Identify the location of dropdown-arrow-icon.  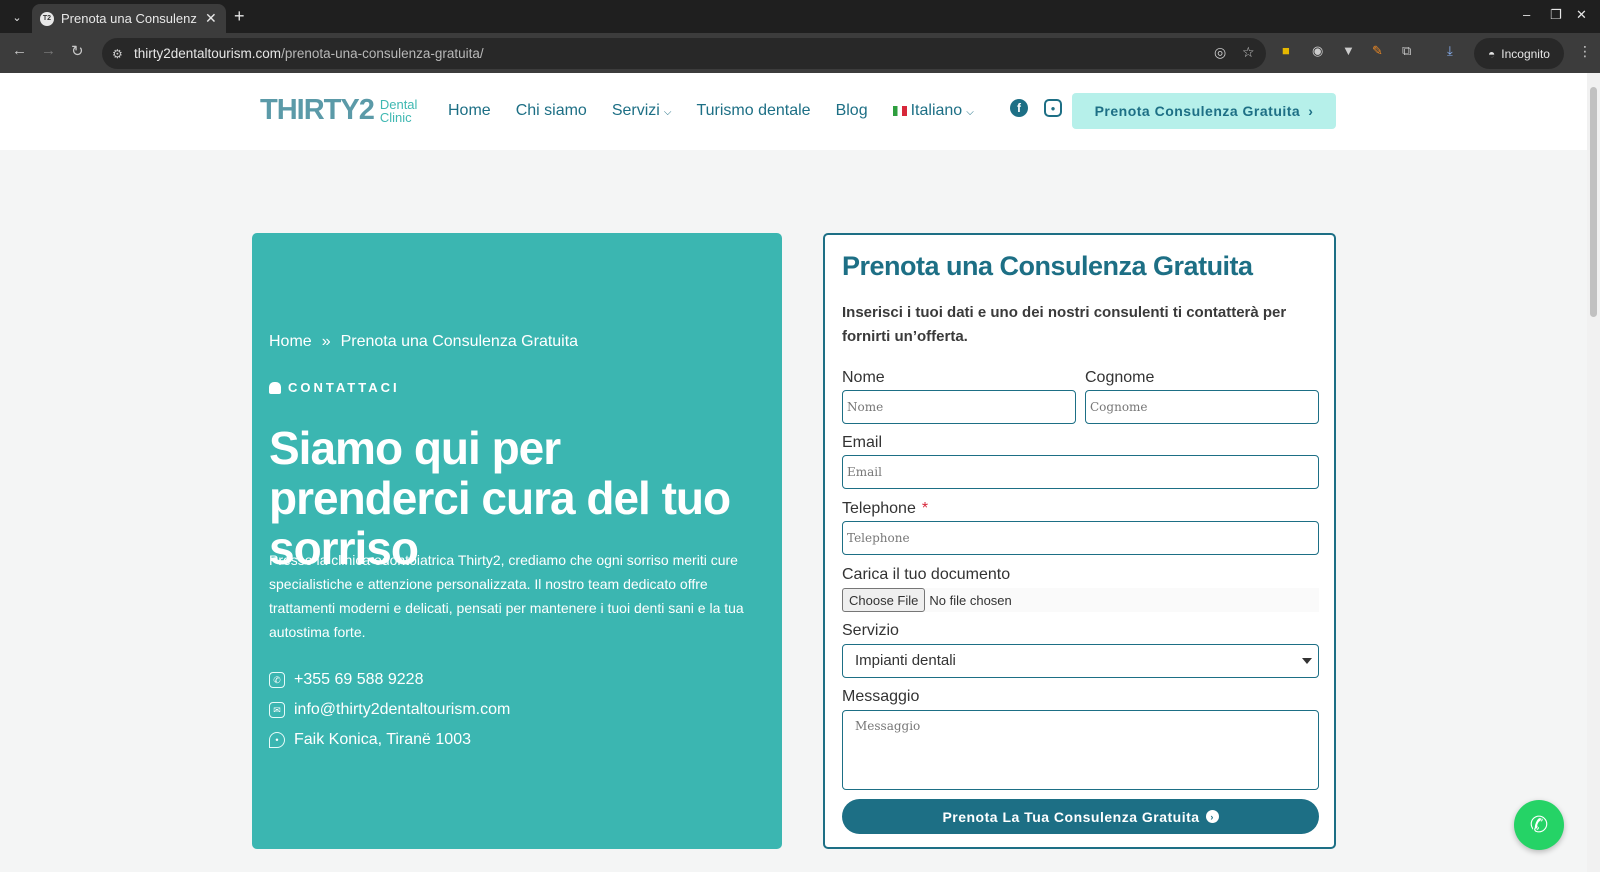
(1307, 661).